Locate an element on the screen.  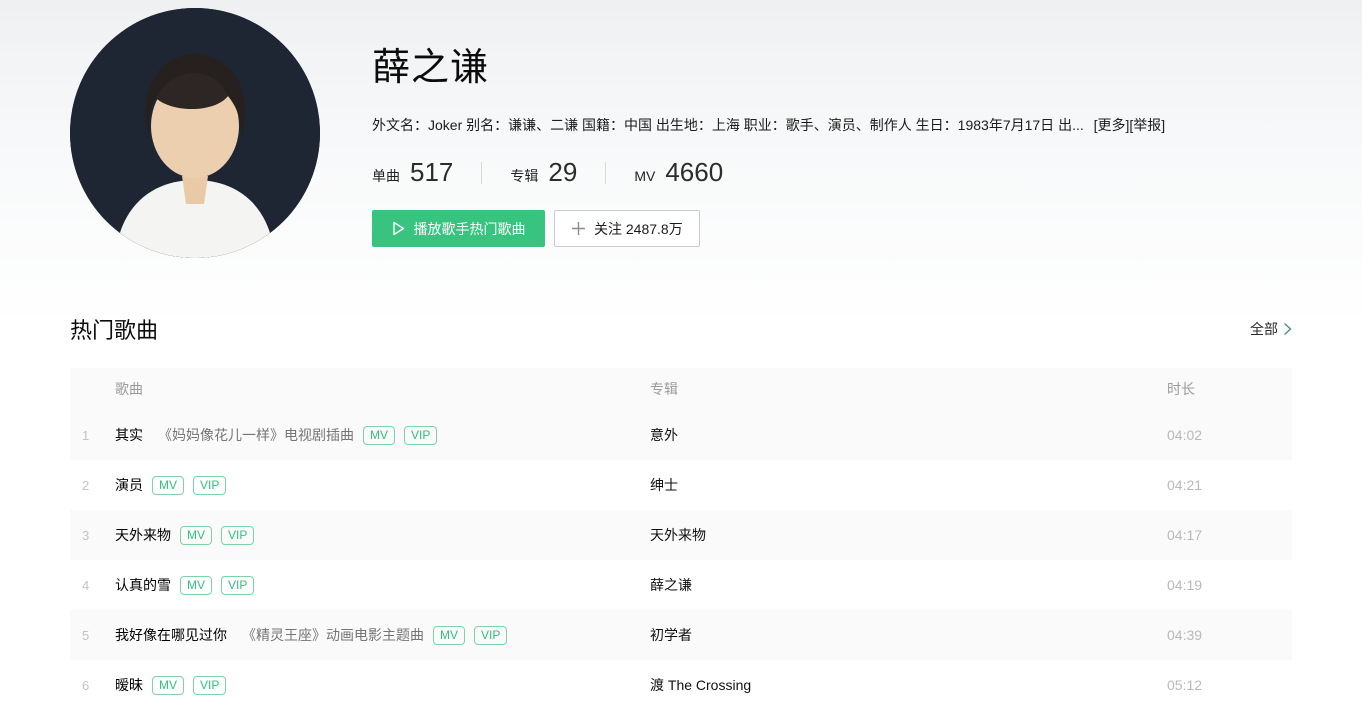
report-link: [举报] is located at coordinates (1147, 125).